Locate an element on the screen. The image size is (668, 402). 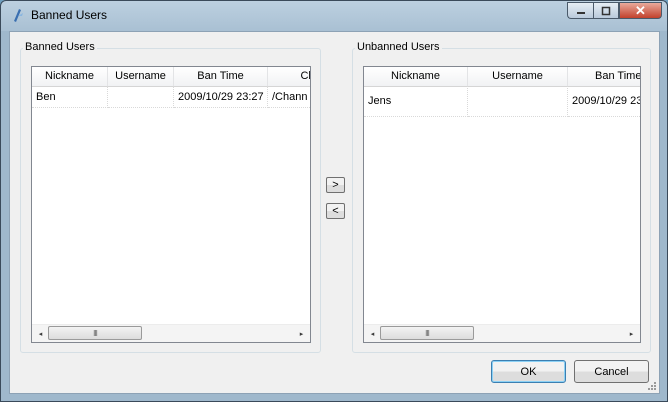
resize-grip-icon is located at coordinates (652, 386).